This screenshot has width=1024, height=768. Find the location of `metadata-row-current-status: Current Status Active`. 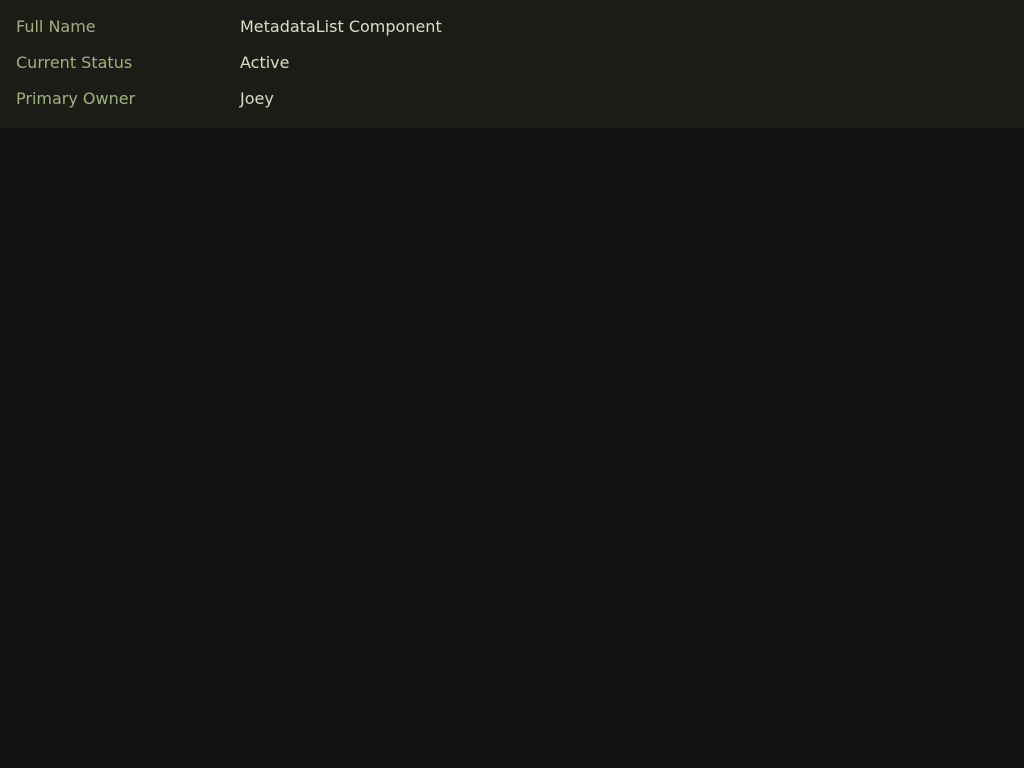

metadata-row-current-status: Current Status Active is located at coordinates (512, 63).